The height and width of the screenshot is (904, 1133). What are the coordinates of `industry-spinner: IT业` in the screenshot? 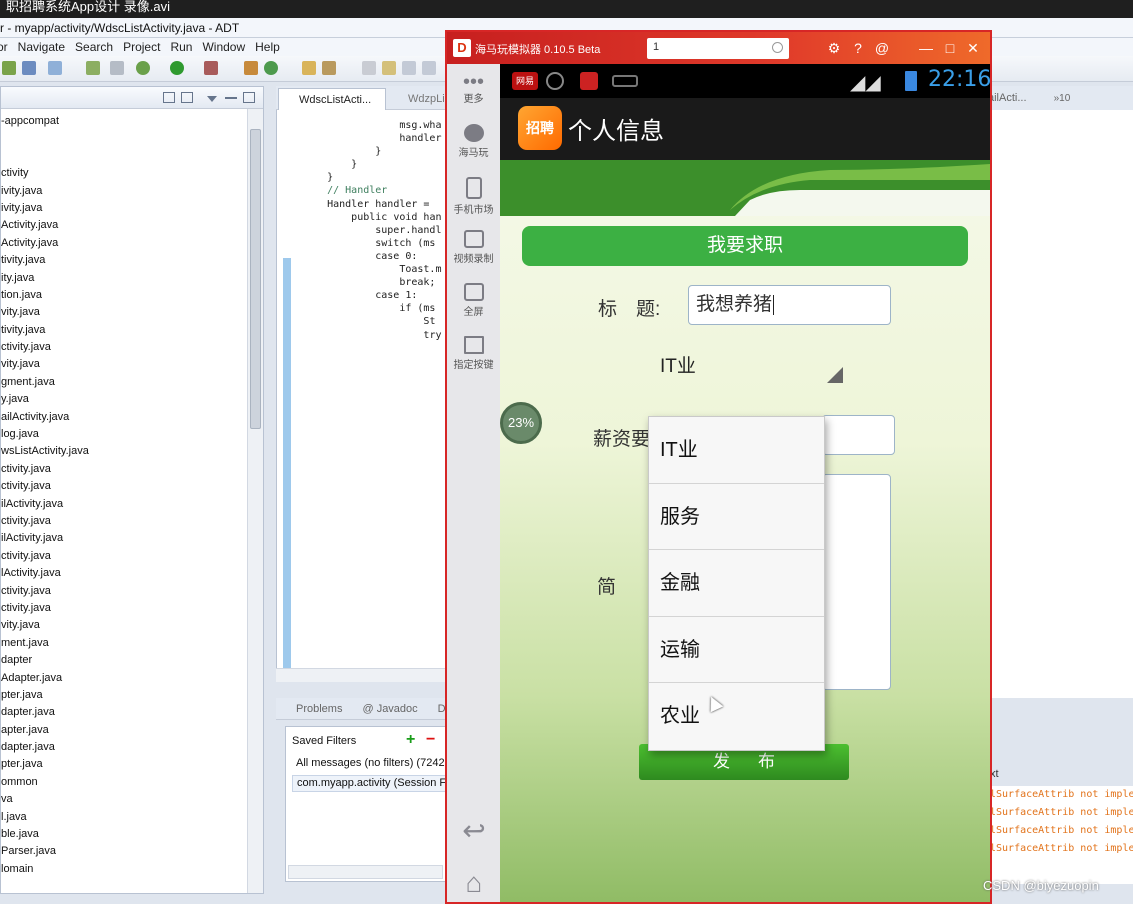 It's located at (750, 367).